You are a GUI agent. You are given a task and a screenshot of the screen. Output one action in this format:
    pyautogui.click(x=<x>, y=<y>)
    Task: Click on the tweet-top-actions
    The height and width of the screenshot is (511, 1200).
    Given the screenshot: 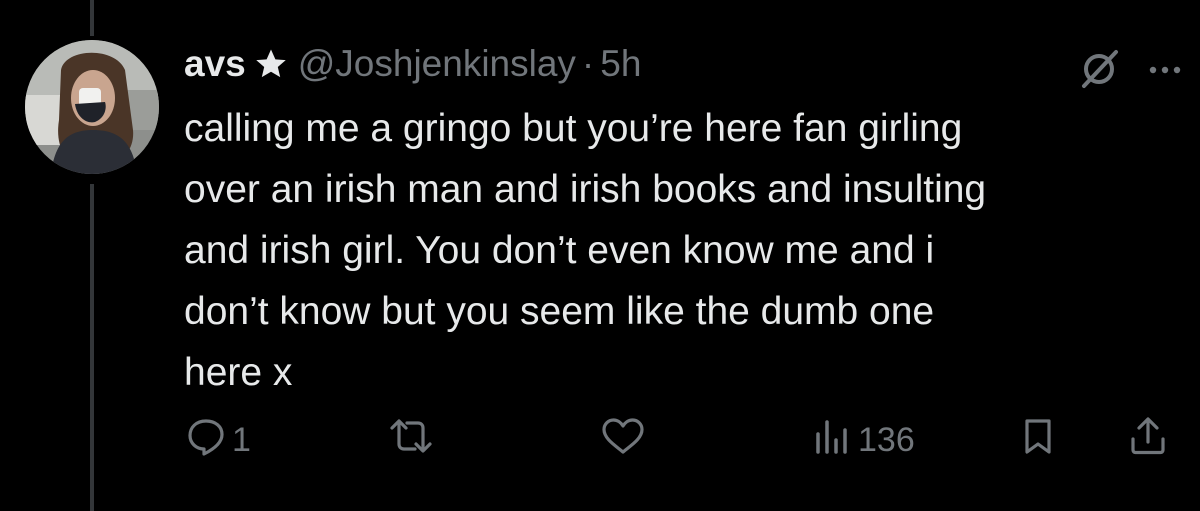 What is the action you would take?
    pyautogui.click(x=1129, y=71)
    